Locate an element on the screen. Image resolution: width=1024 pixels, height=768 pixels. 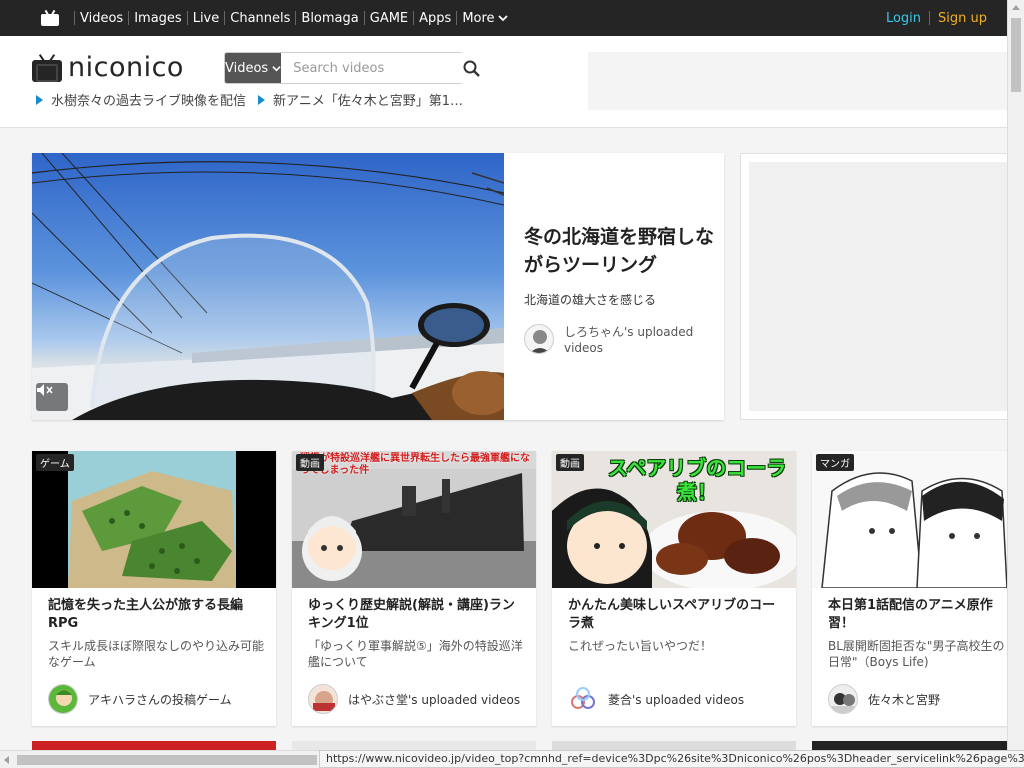
search-bar: Videos is located at coordinates (352, 68).